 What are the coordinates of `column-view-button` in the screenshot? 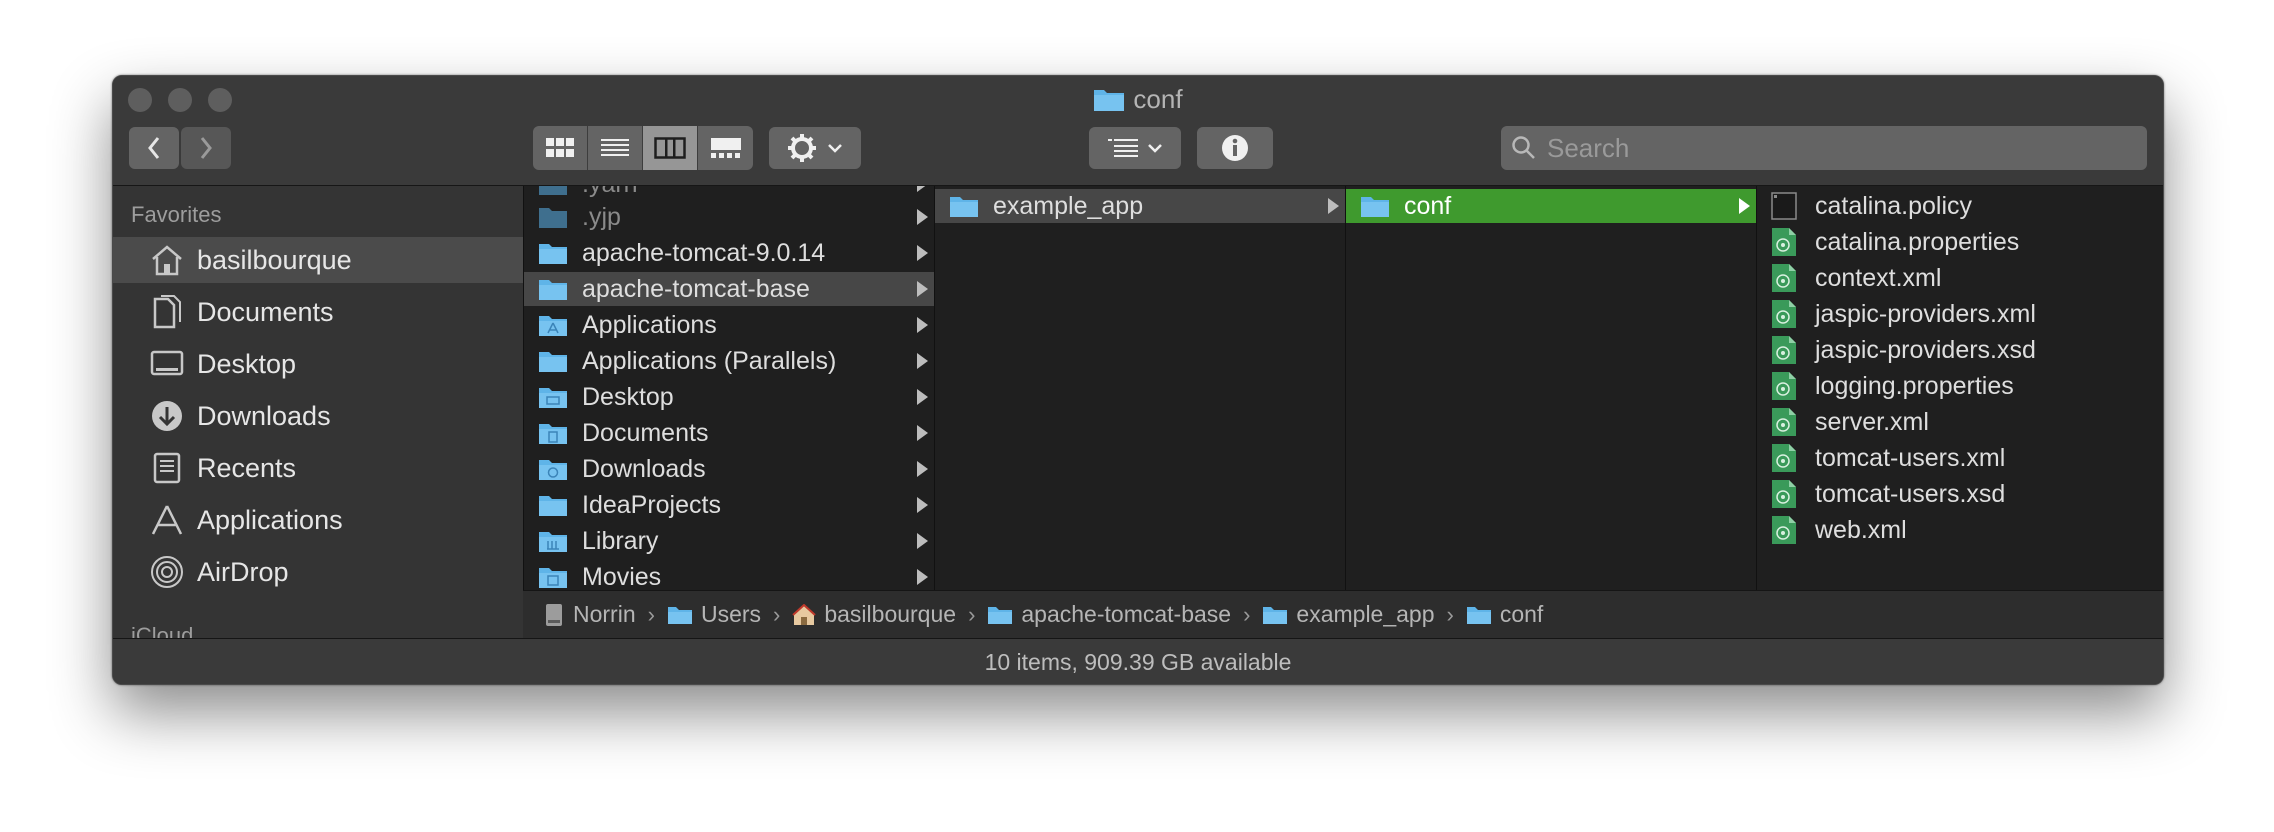 It's located at (670, 148).